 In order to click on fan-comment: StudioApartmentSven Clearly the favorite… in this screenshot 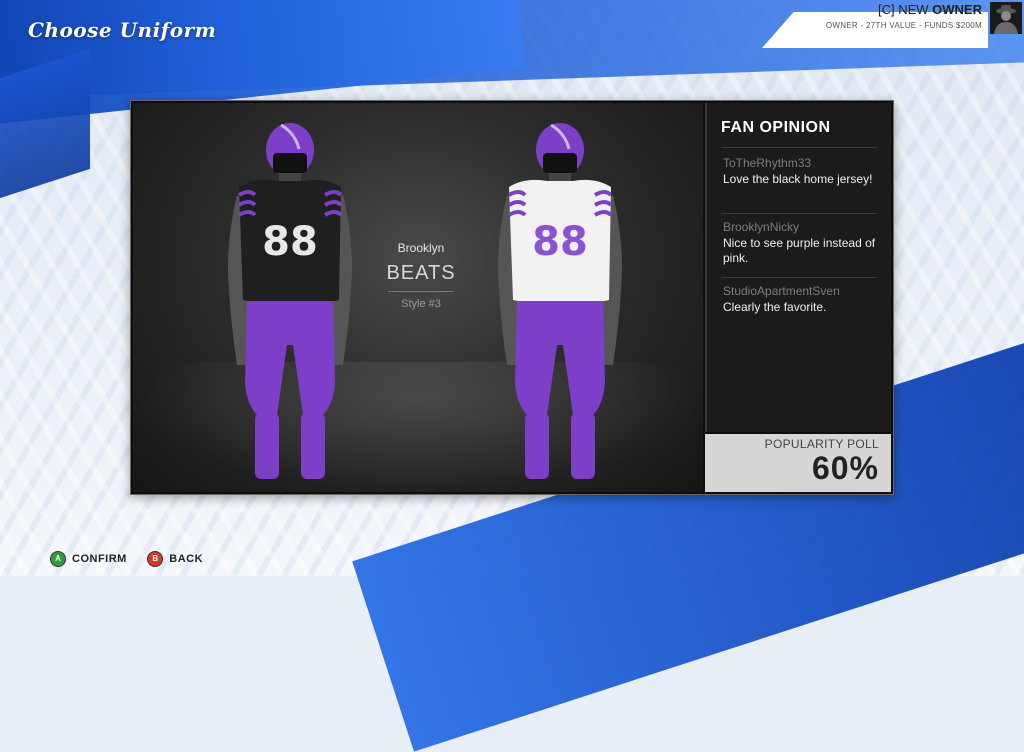, I will do `click(801, 299)`.